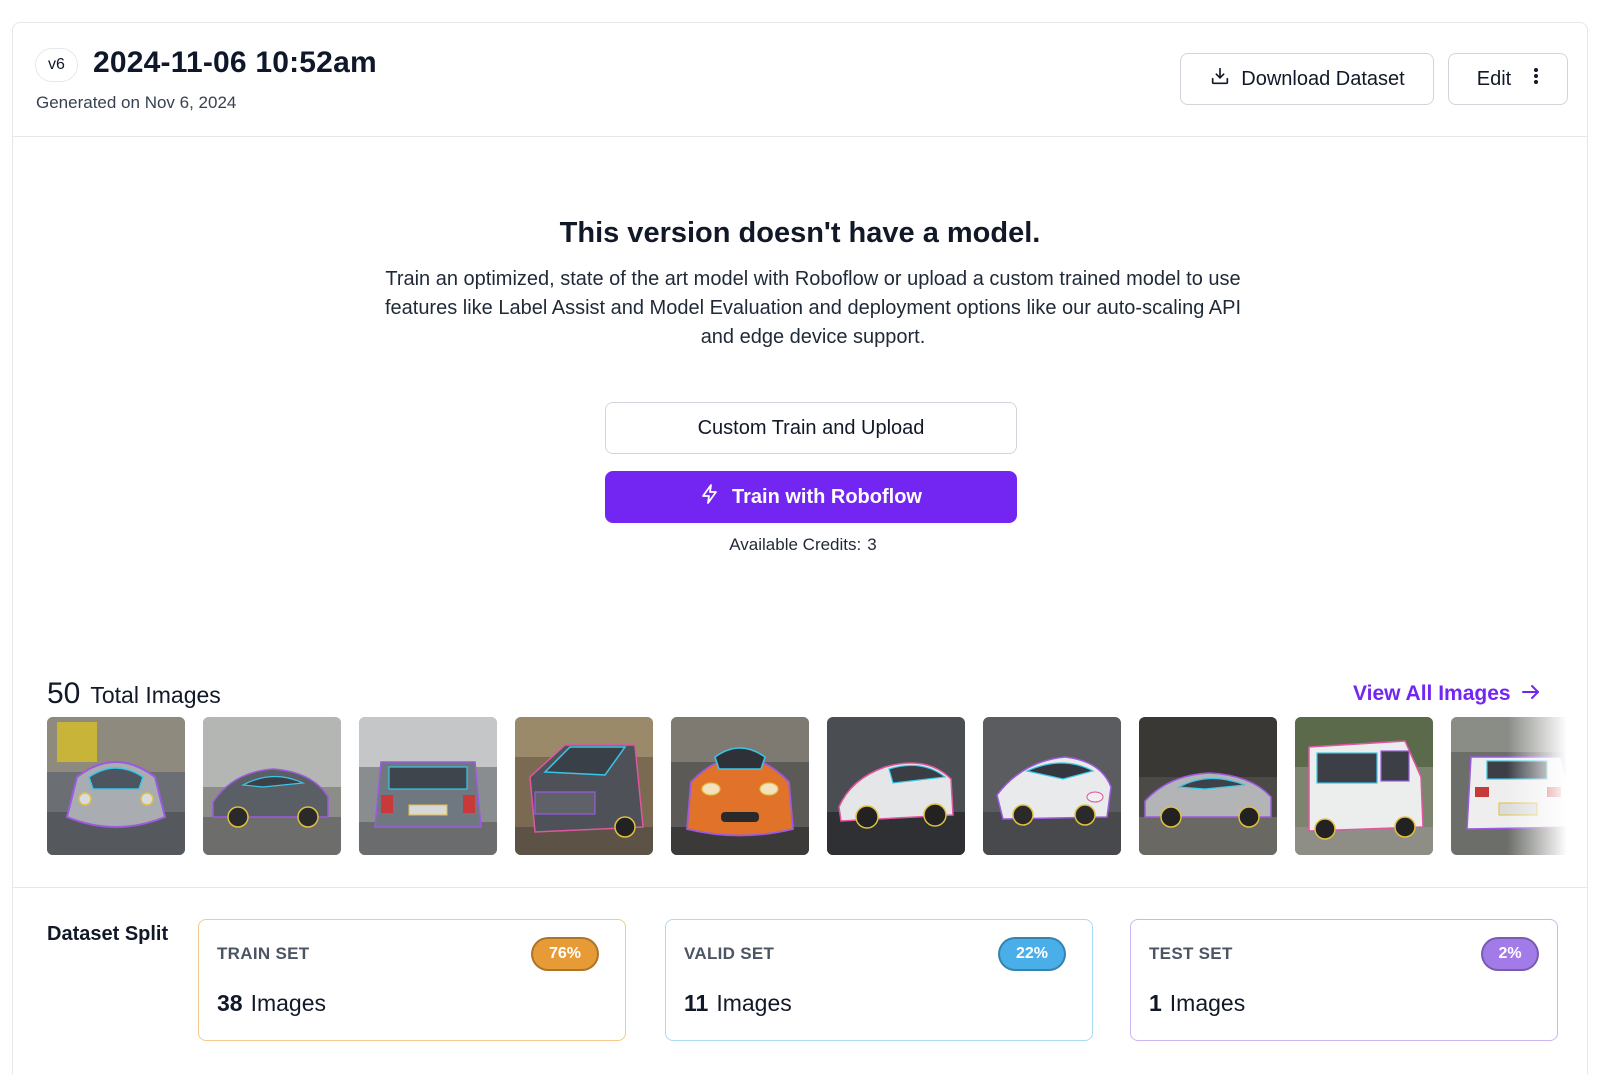  What do you see at coordinates (795, 544) in the screenshot?
I see `credits-label: Available Credits:` at bounding box center [795, 544].